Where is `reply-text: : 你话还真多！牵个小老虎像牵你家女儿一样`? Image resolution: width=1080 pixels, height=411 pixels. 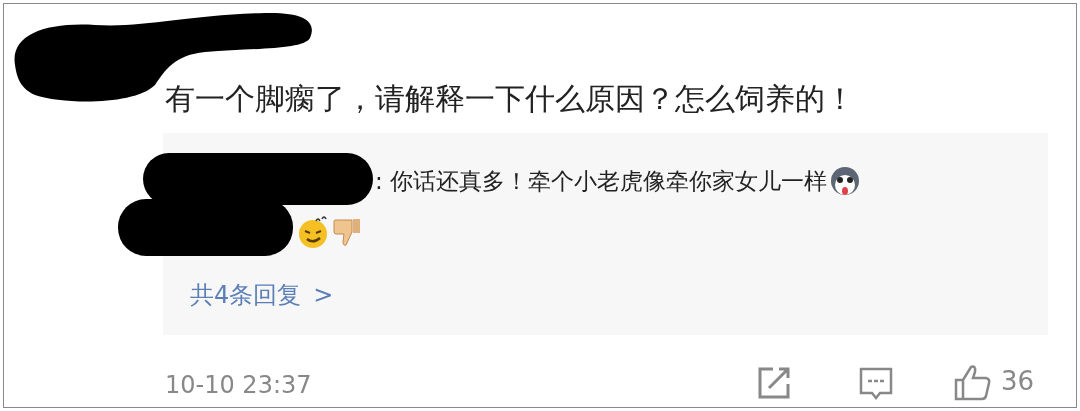 reply-text: : 你话还真多！牵个小老虎像牵你家女儿一样 is located at coordinates (601, 181).